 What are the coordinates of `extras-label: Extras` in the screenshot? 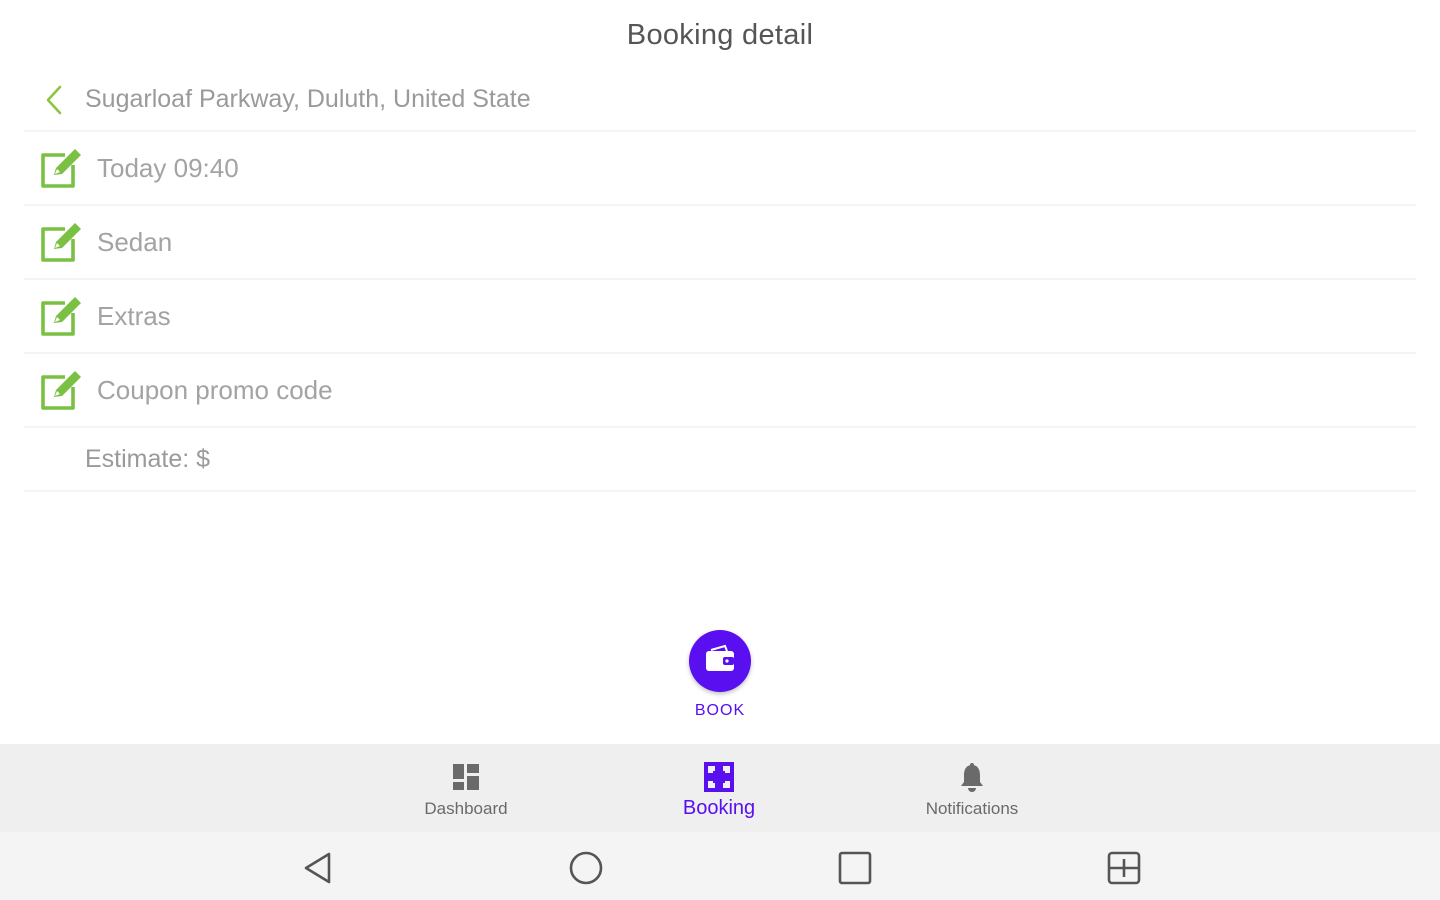 It's located at (134, 315).